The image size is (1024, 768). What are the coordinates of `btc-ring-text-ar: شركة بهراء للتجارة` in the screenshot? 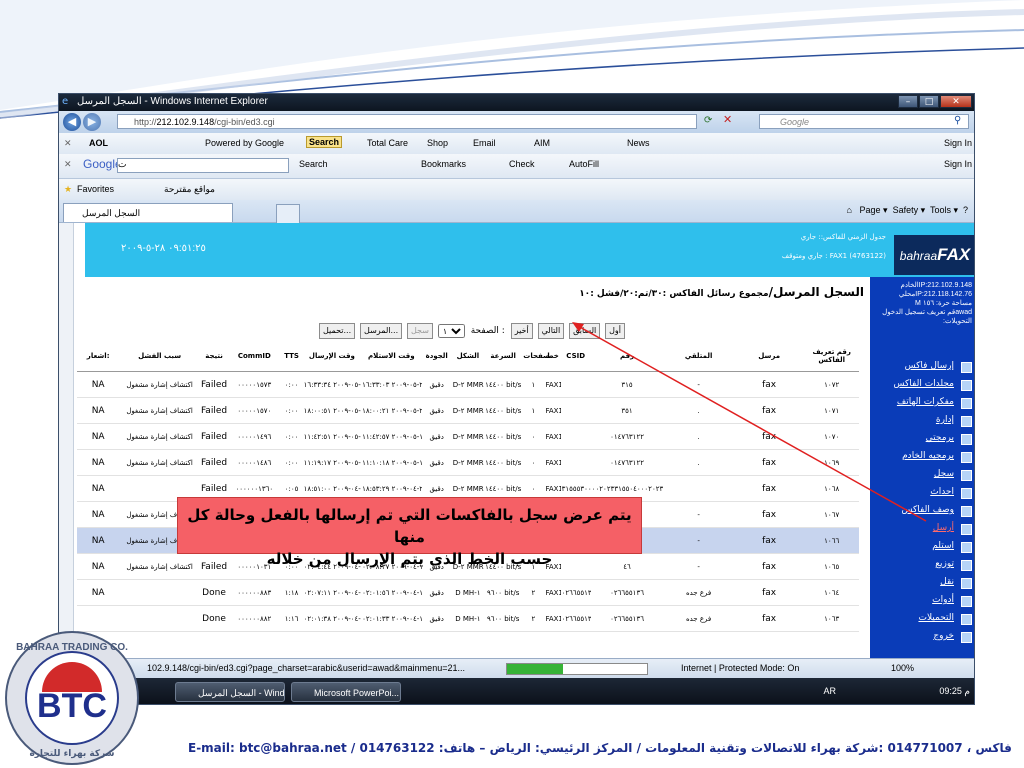 It's located at (71, 754).